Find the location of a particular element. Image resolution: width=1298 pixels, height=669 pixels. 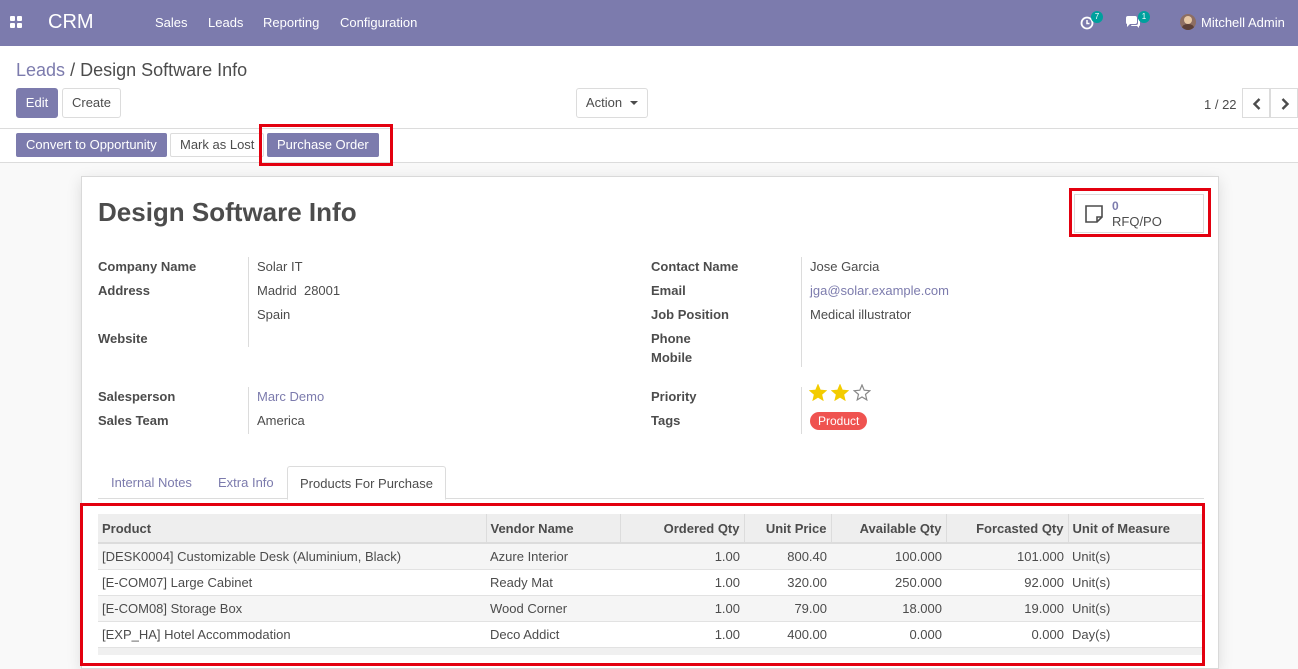

menu-reporting: Reporting is located at coordinates (291, 22).